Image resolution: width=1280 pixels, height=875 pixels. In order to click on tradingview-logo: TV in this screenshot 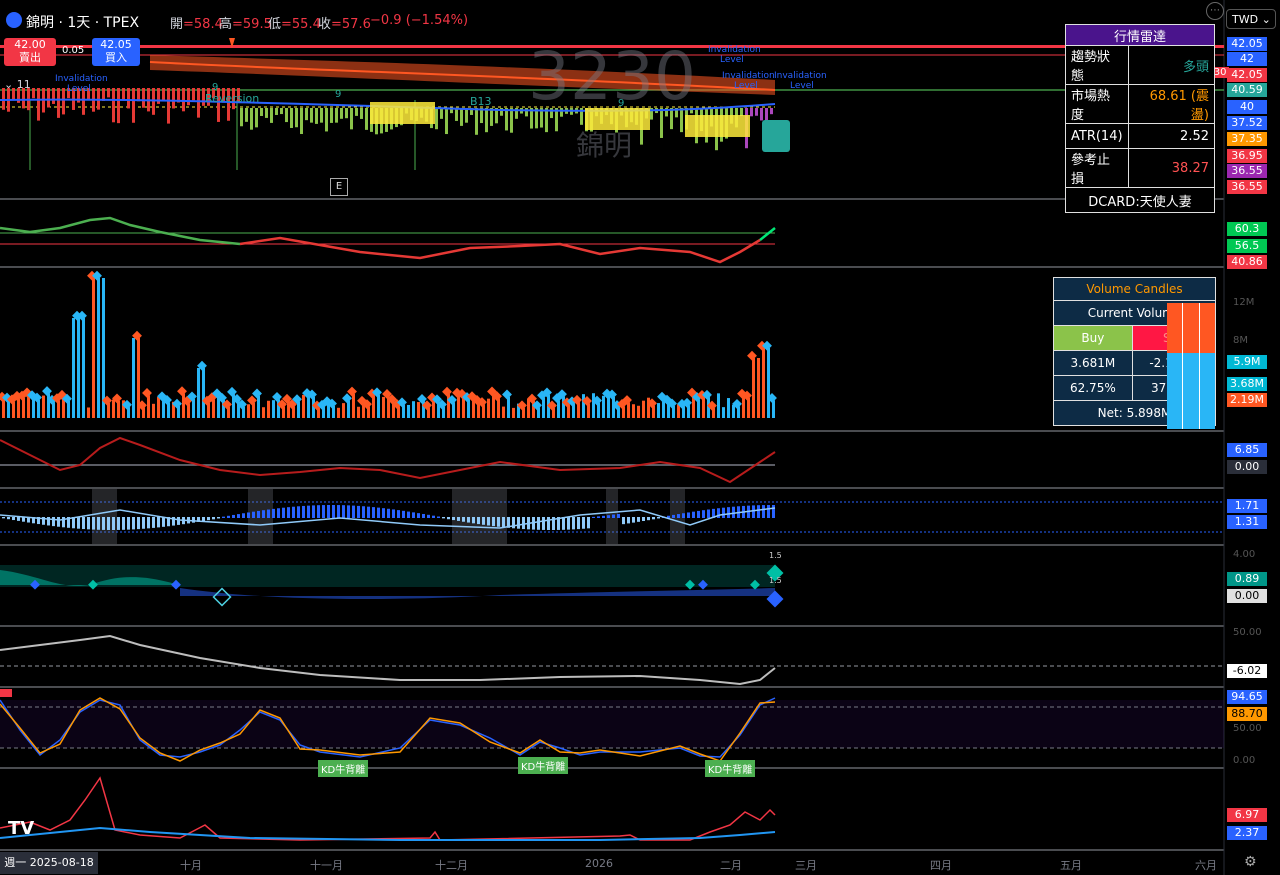, I will do `click(21, 828)`.